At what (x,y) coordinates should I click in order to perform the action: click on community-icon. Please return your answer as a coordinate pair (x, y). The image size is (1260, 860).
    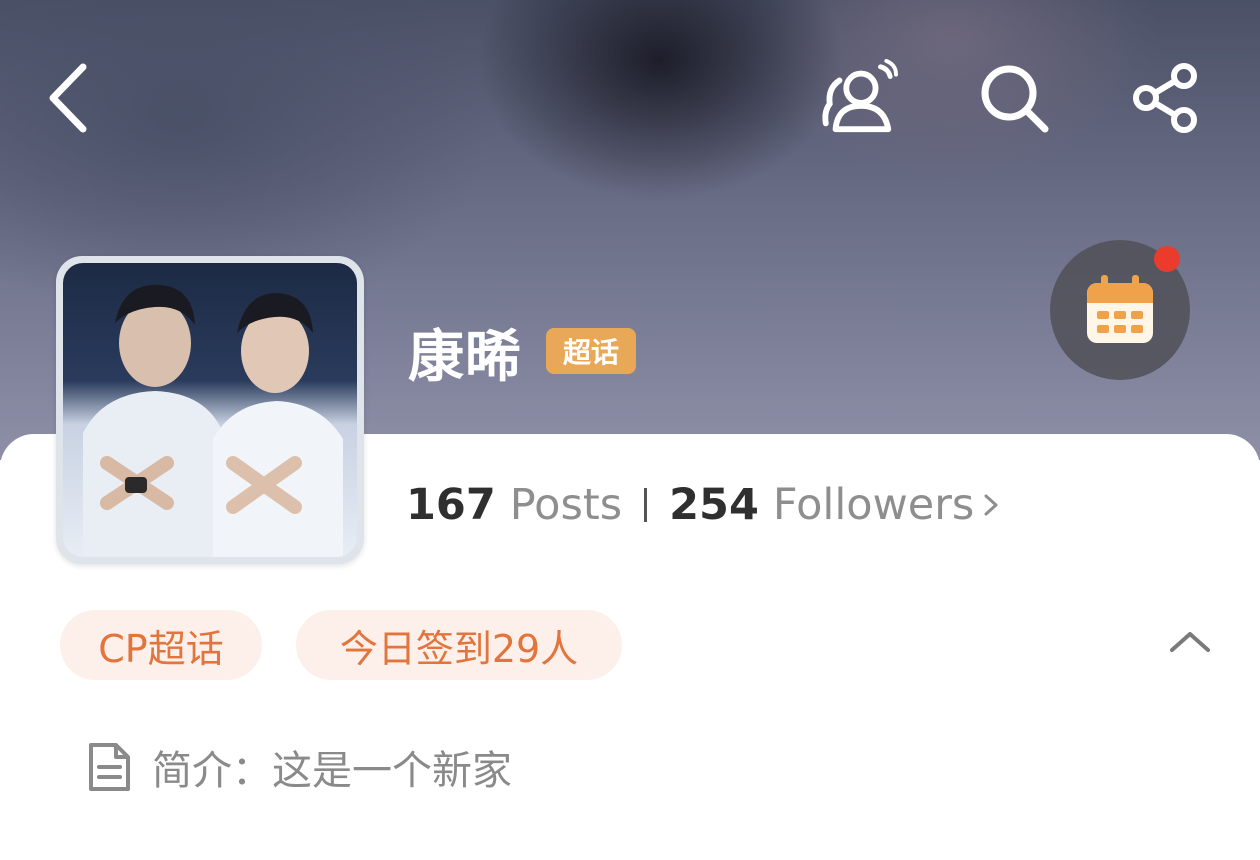
    Looking at the image, I should click on (860, 95).